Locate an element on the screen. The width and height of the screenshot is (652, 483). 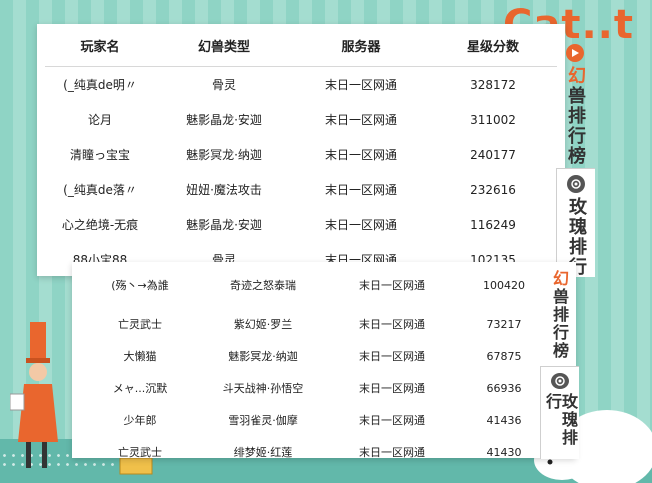
cell-score: 232616 is located at coordinates (493, 189).